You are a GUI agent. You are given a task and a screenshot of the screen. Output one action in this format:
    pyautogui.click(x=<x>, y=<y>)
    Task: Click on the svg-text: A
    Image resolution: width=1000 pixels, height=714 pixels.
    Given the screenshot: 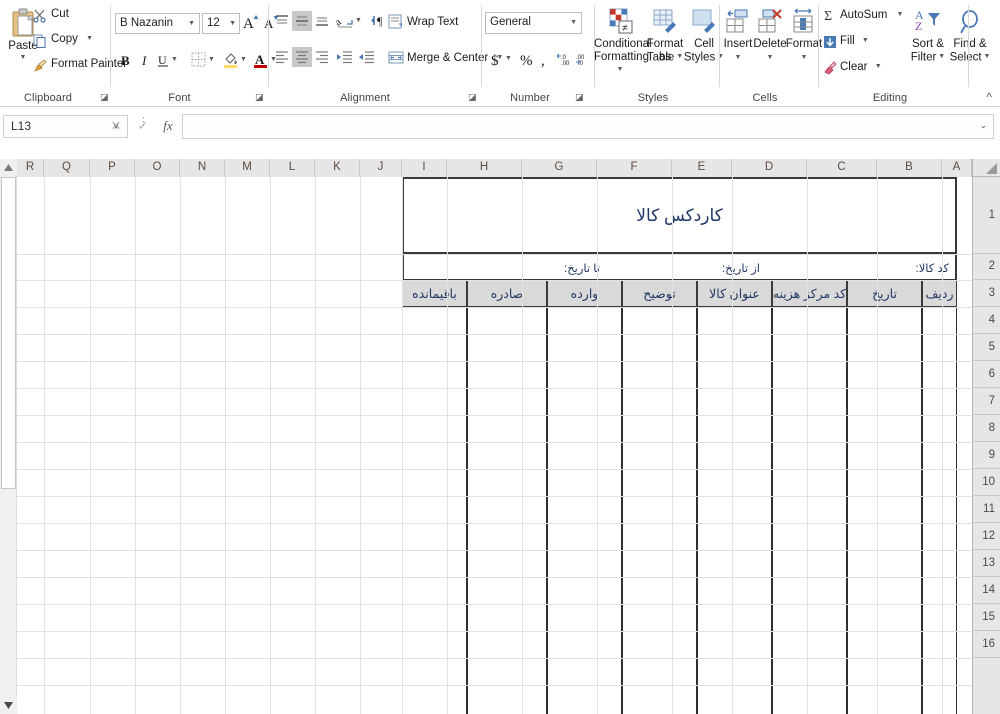 What is the action you would take?
    pyautogui.click(x=260, y=59)
    